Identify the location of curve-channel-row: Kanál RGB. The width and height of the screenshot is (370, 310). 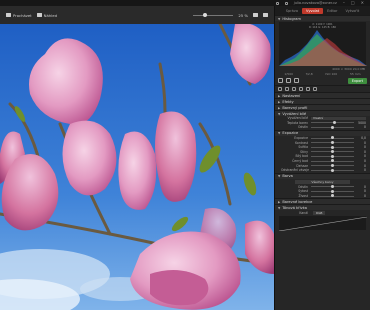
(322, 212).